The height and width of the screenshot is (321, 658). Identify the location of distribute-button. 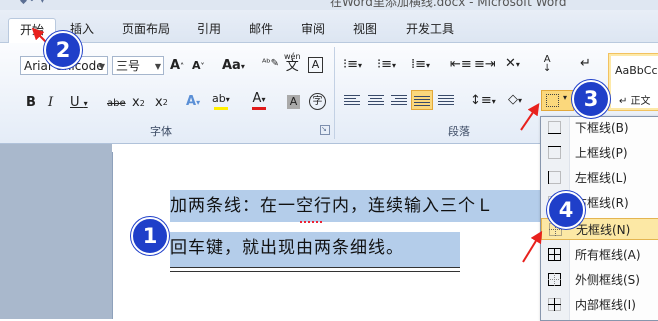
(446, 100).